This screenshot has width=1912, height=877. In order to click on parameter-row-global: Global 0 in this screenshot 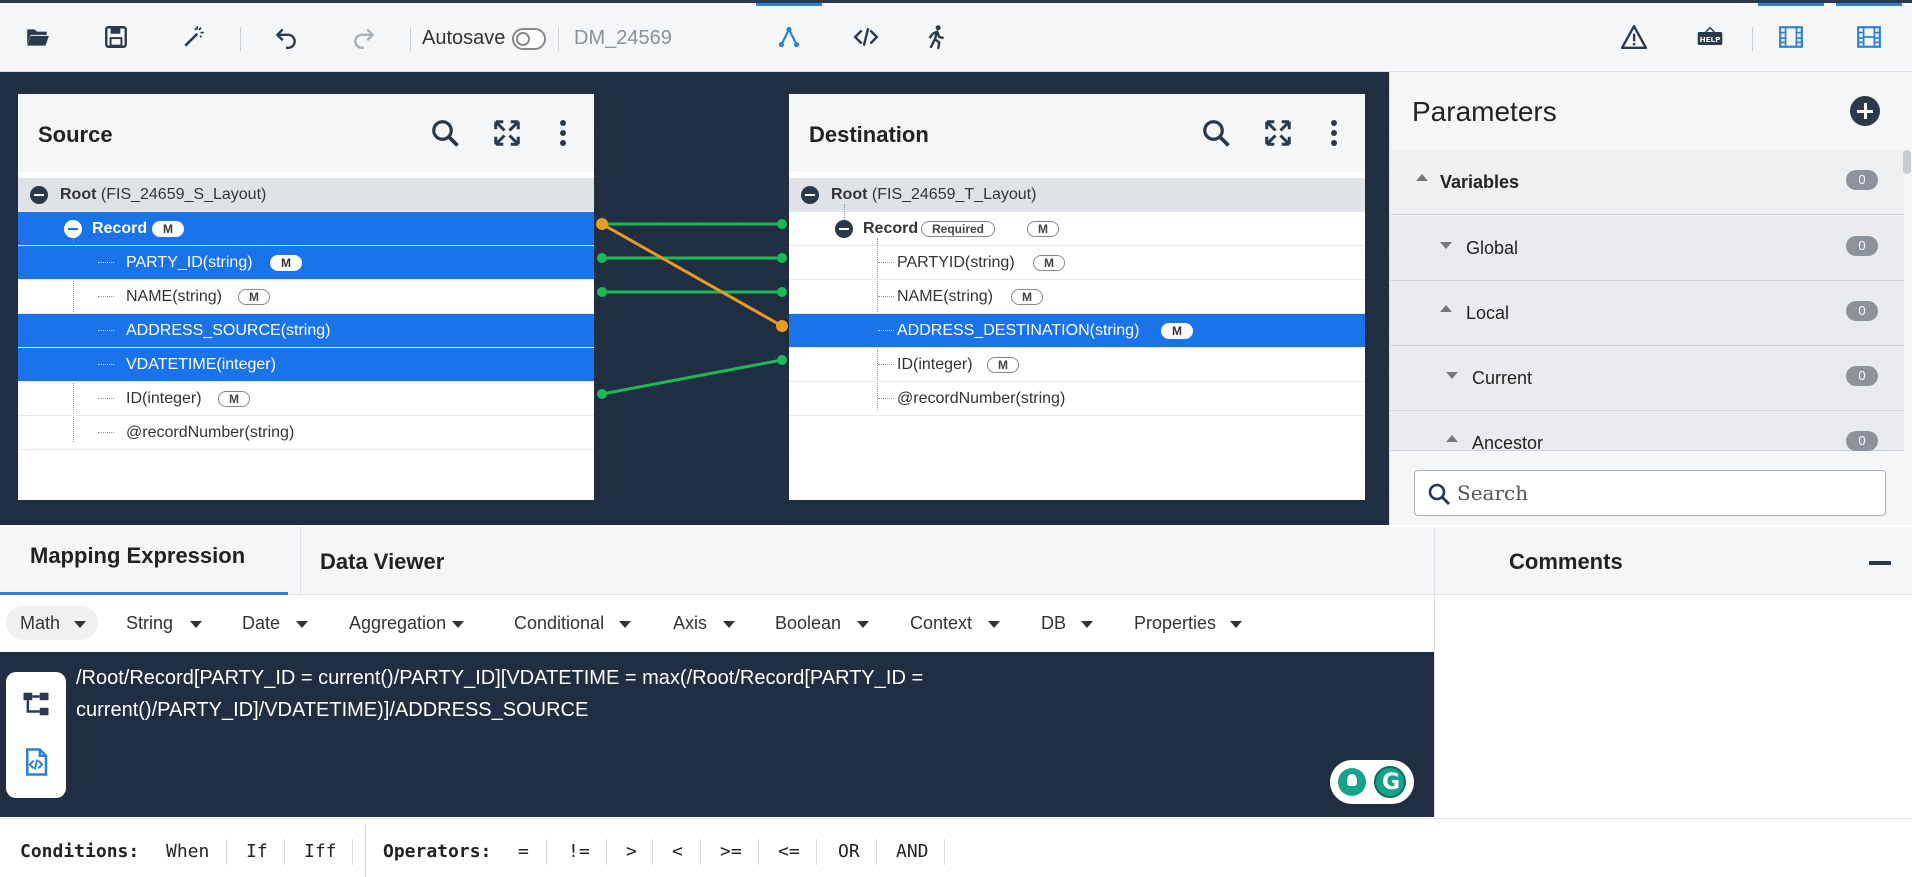, I will do `click(1647, 248)`.